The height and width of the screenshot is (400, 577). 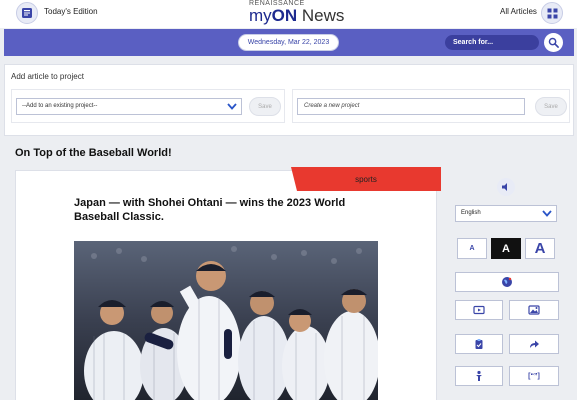 What do you see at coordinates (366, 179) in the screenshot?
I see `category-tag: sports` at bounding box center [366, 179].